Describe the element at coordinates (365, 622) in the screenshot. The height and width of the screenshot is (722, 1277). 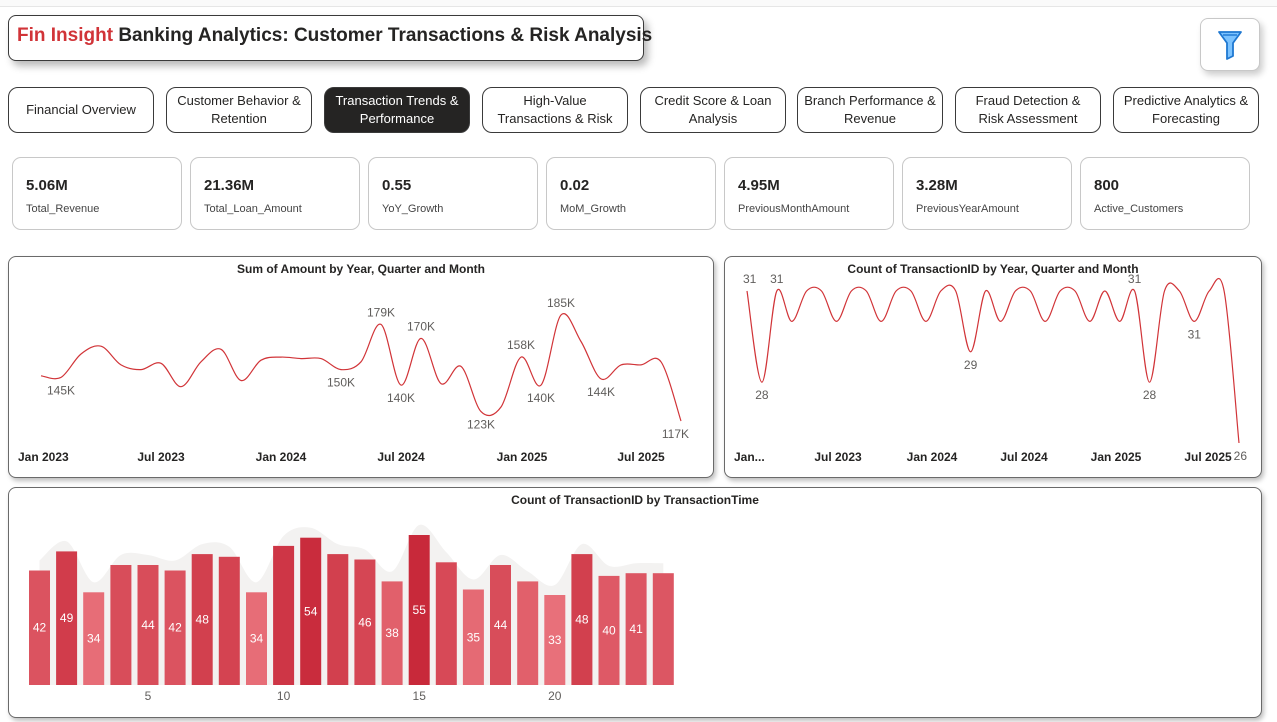
I see `bar-data-label: 46` at that location.